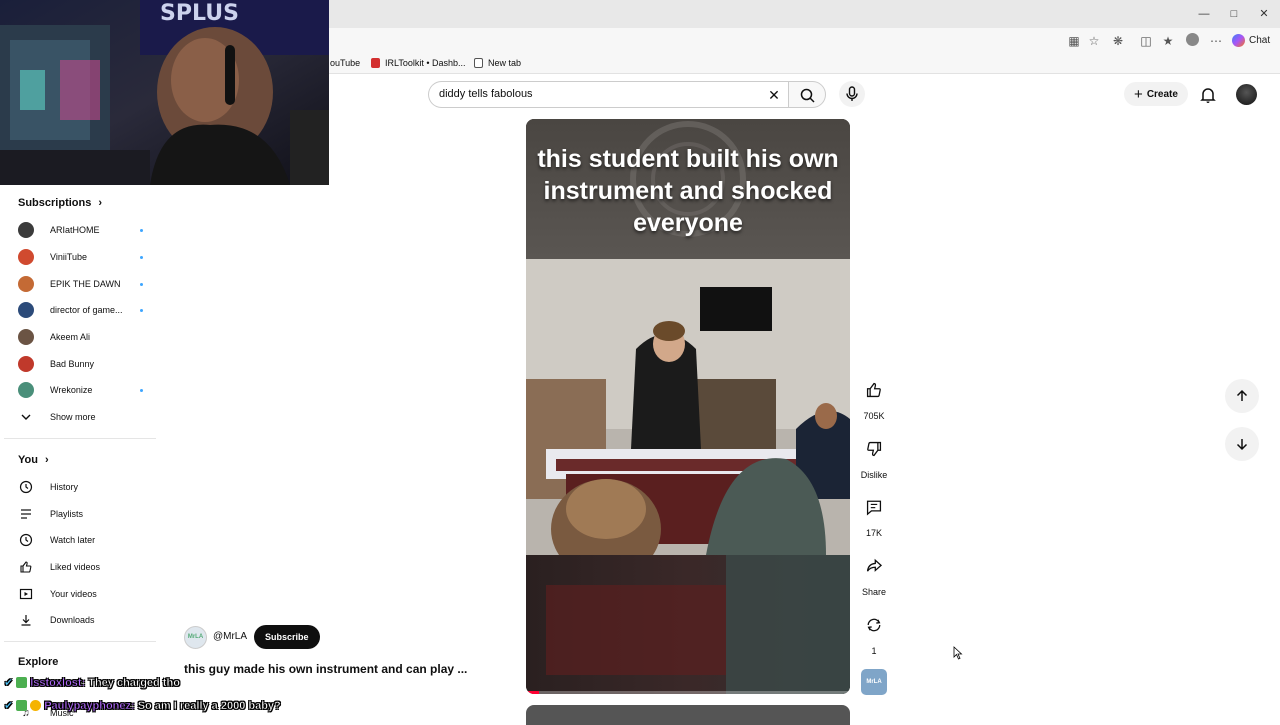  Describe the element at coordinates (688, 624) in the screenshot. I see `video-blurred-frame` at that location.